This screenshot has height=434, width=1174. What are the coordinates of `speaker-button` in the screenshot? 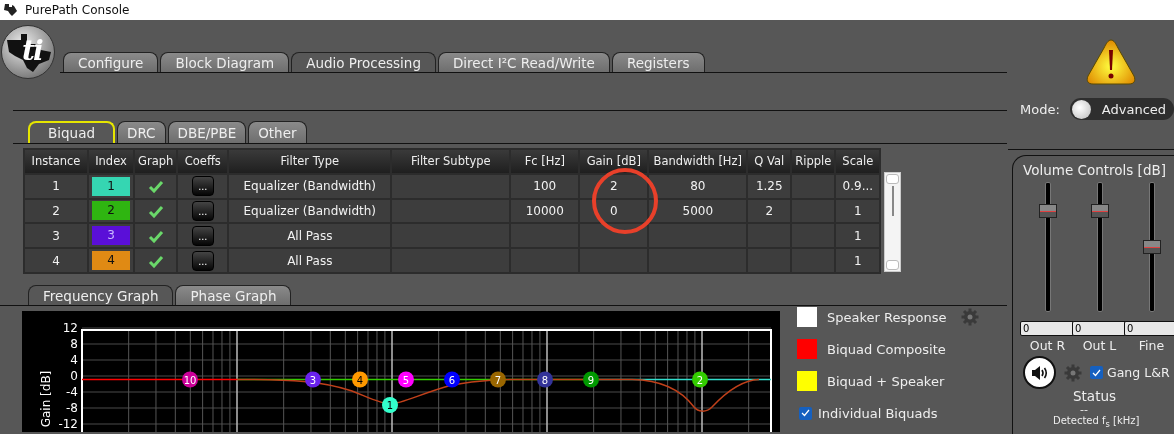 It's located at (1039, 372).